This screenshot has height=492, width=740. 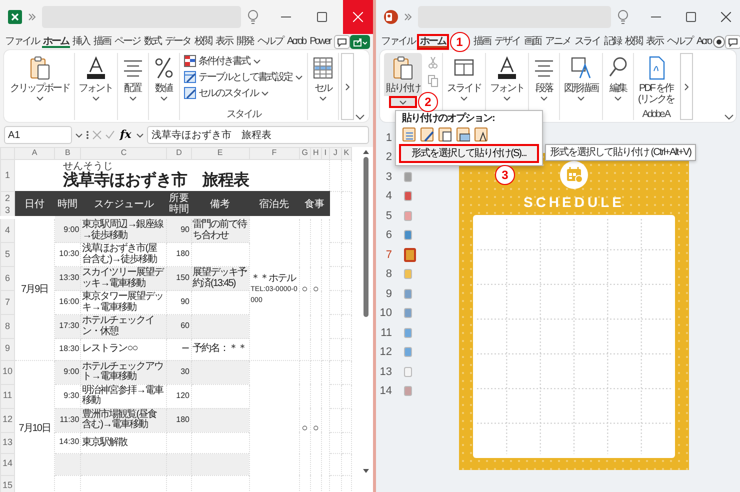 What do you see at coordinates (123, 154) in the screenshot?
I see `column-letter: C` at bounding box center [123, 154].